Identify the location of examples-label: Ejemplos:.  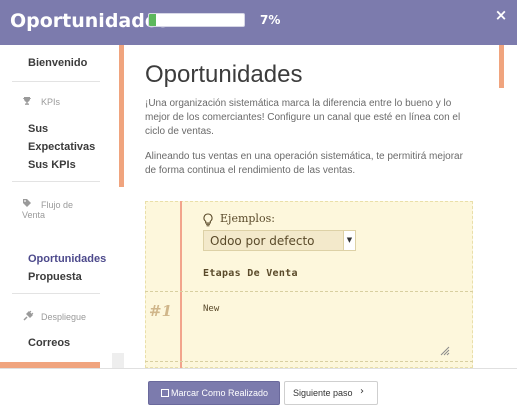
(247, 218).